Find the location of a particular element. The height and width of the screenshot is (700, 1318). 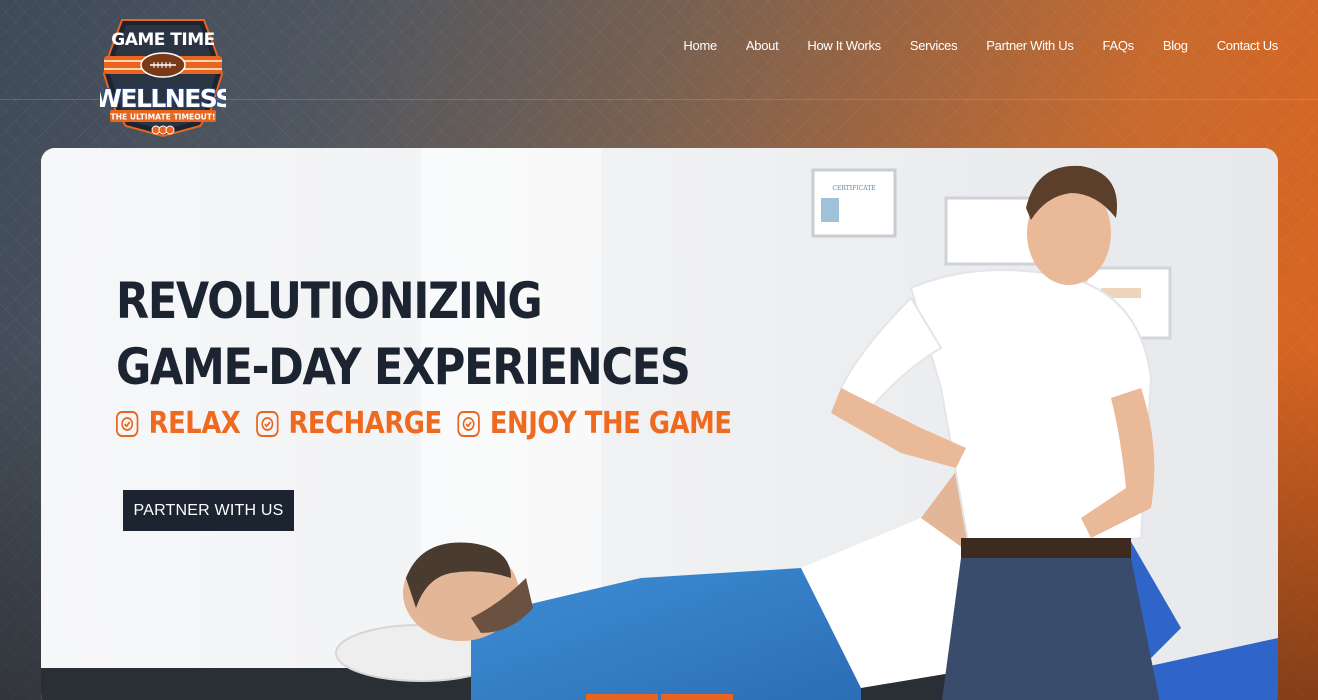

nav-services: Services is located at coordinates (934, 45).